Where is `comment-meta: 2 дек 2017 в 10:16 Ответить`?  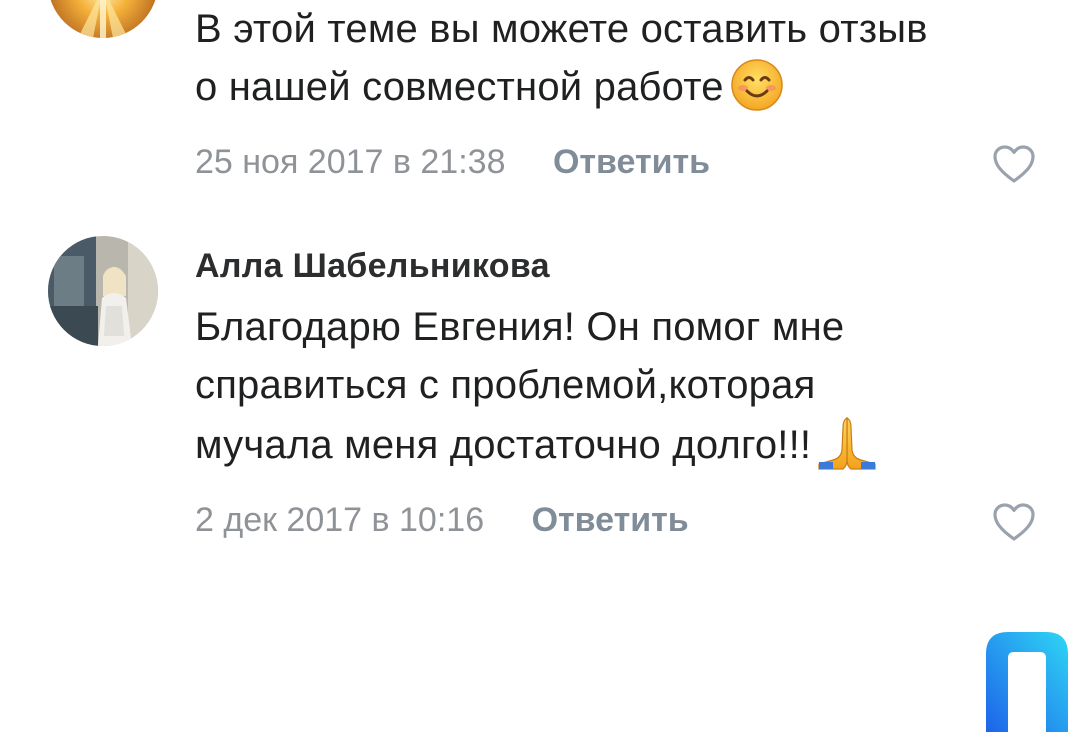 comment-meta: 2 дек 2017 в 10:16 Ответить is located at coordinates (622, 520).